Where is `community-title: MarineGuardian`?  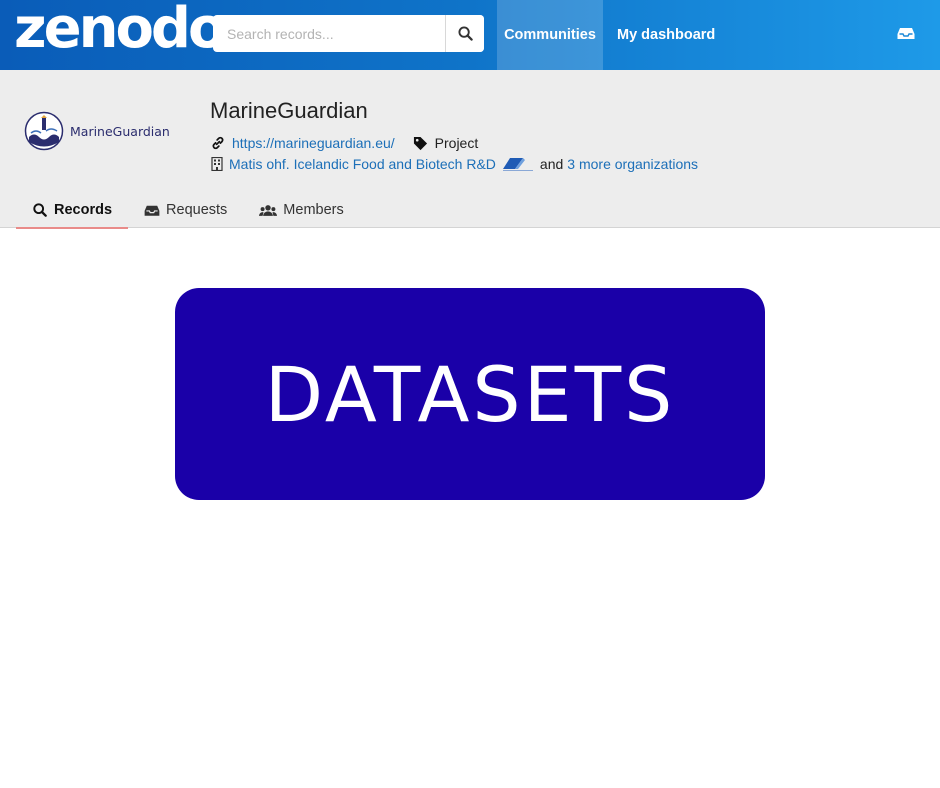 community-title: MarineGuardian is located at coordinates (289, 110).